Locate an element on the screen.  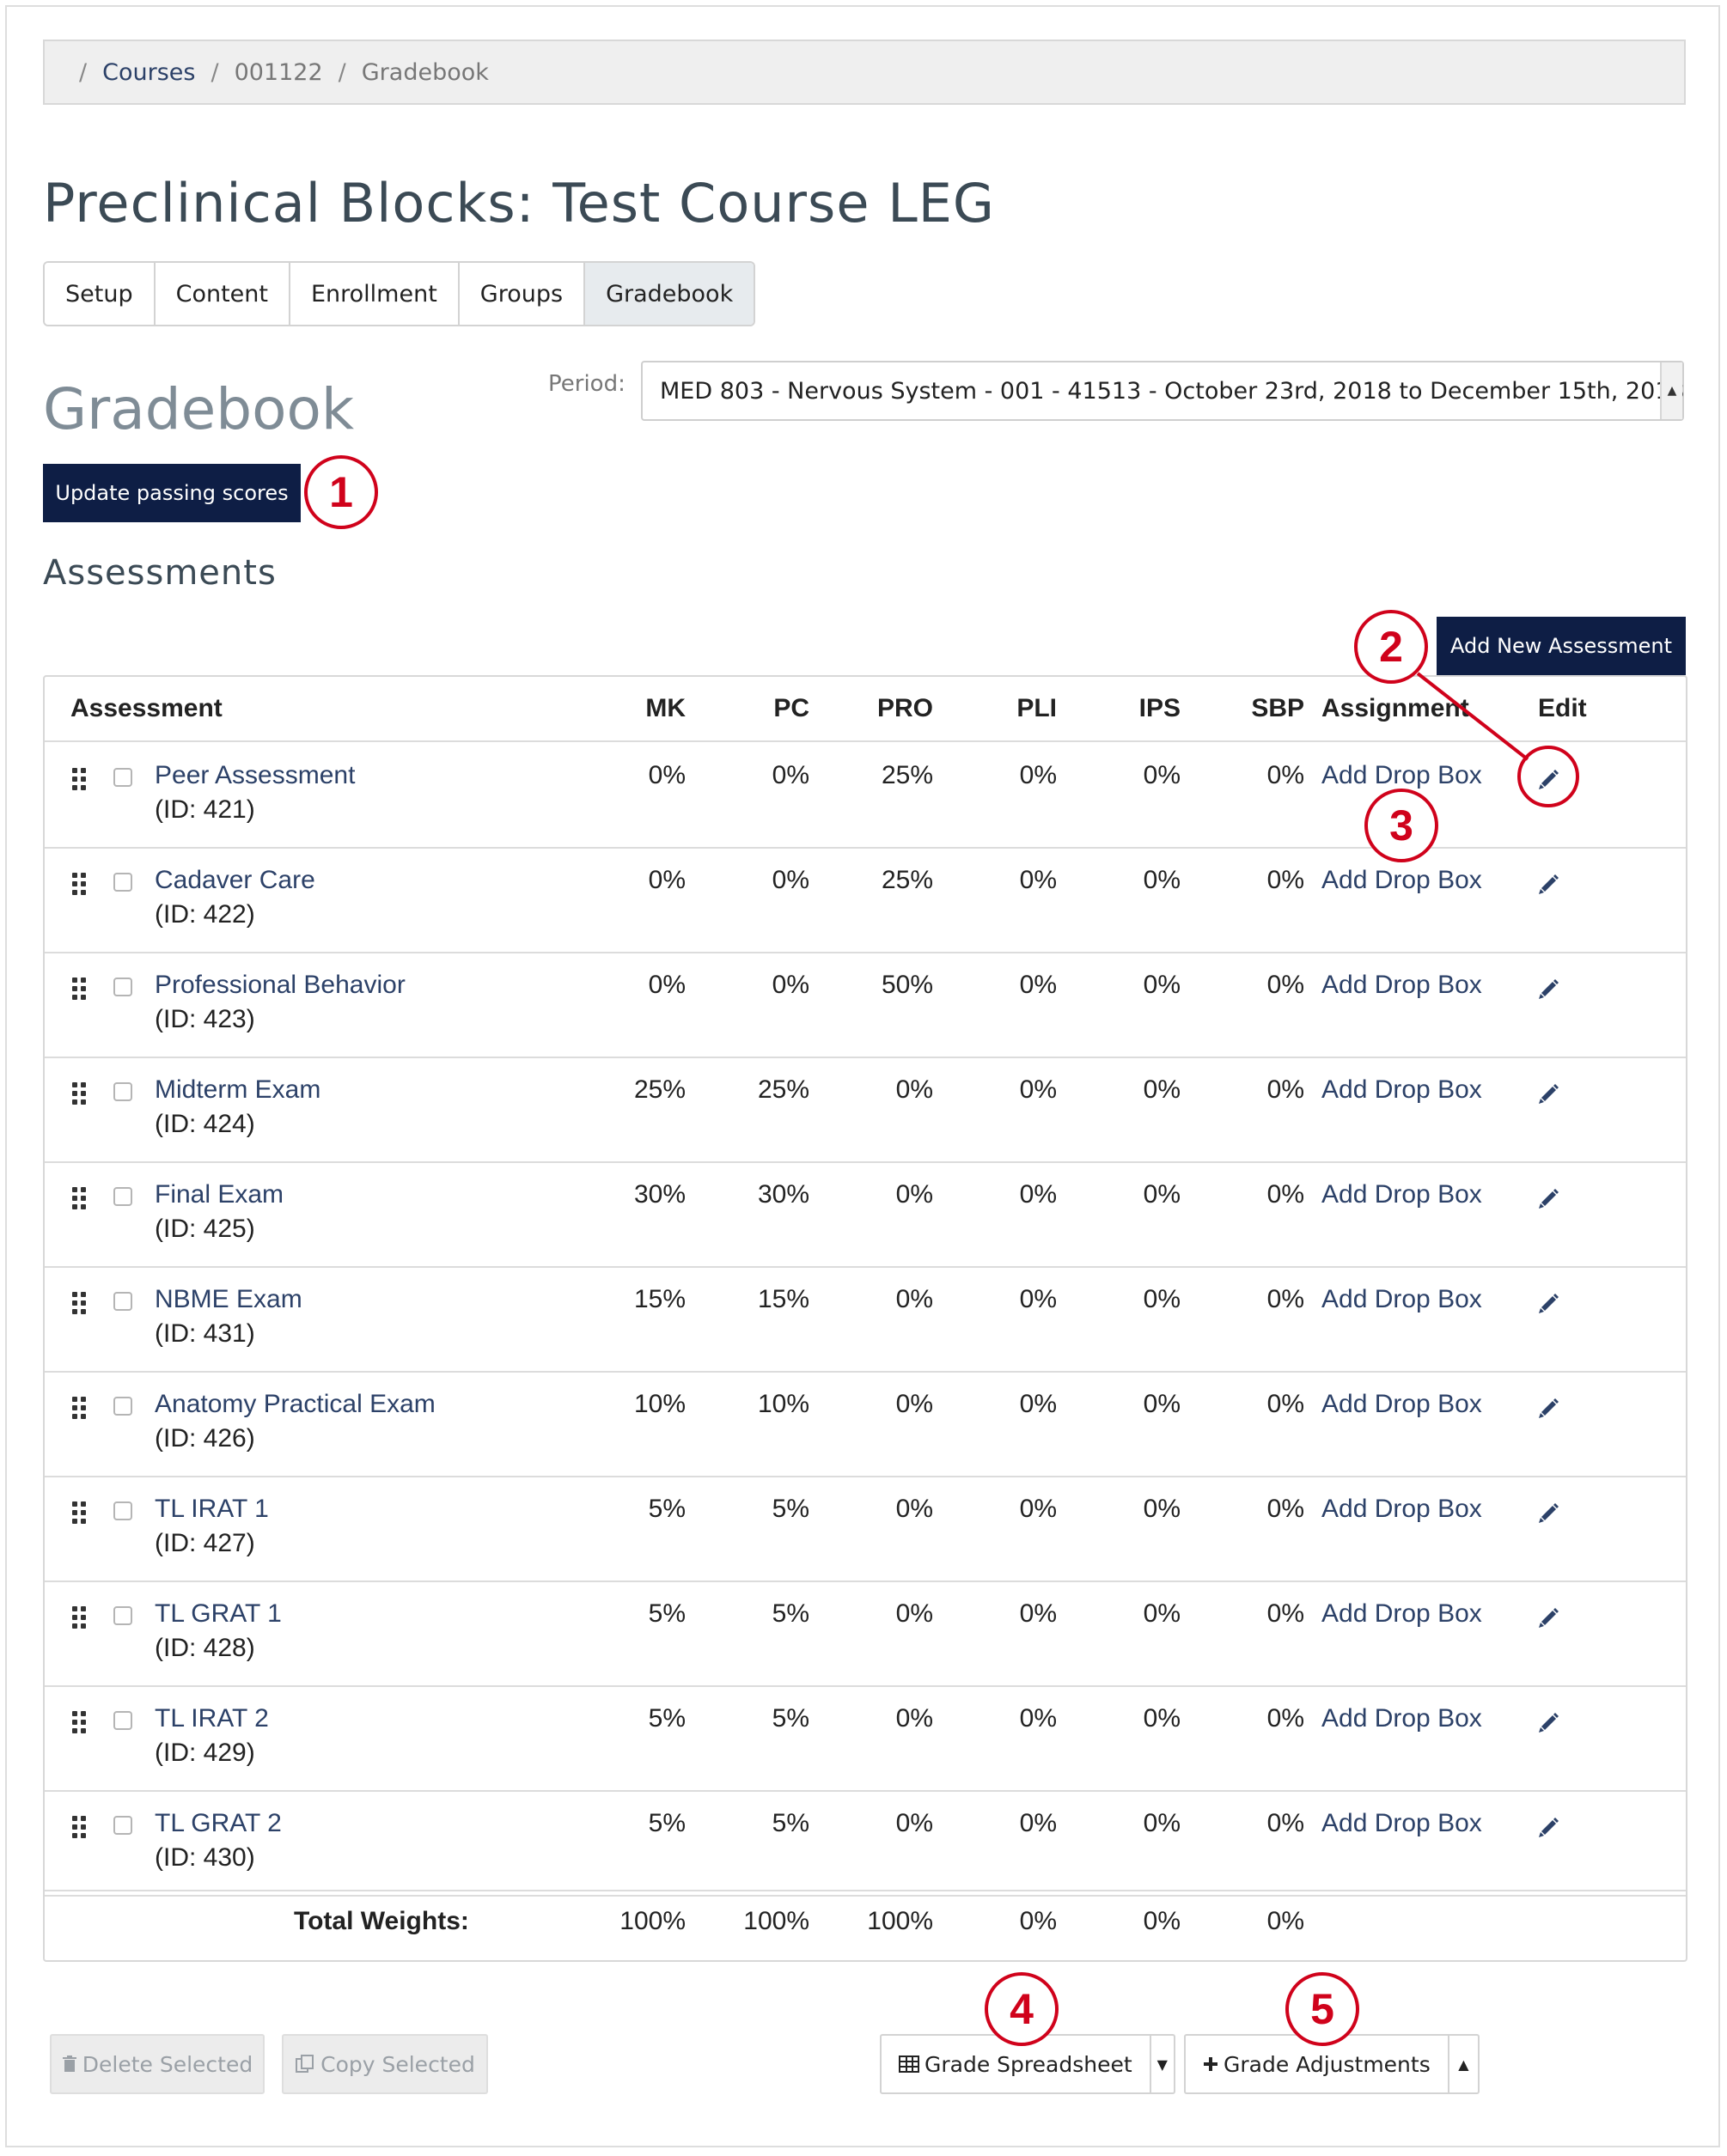
assessment-name-link: TL GRAT 1 is located at coordinates (218, 1614).